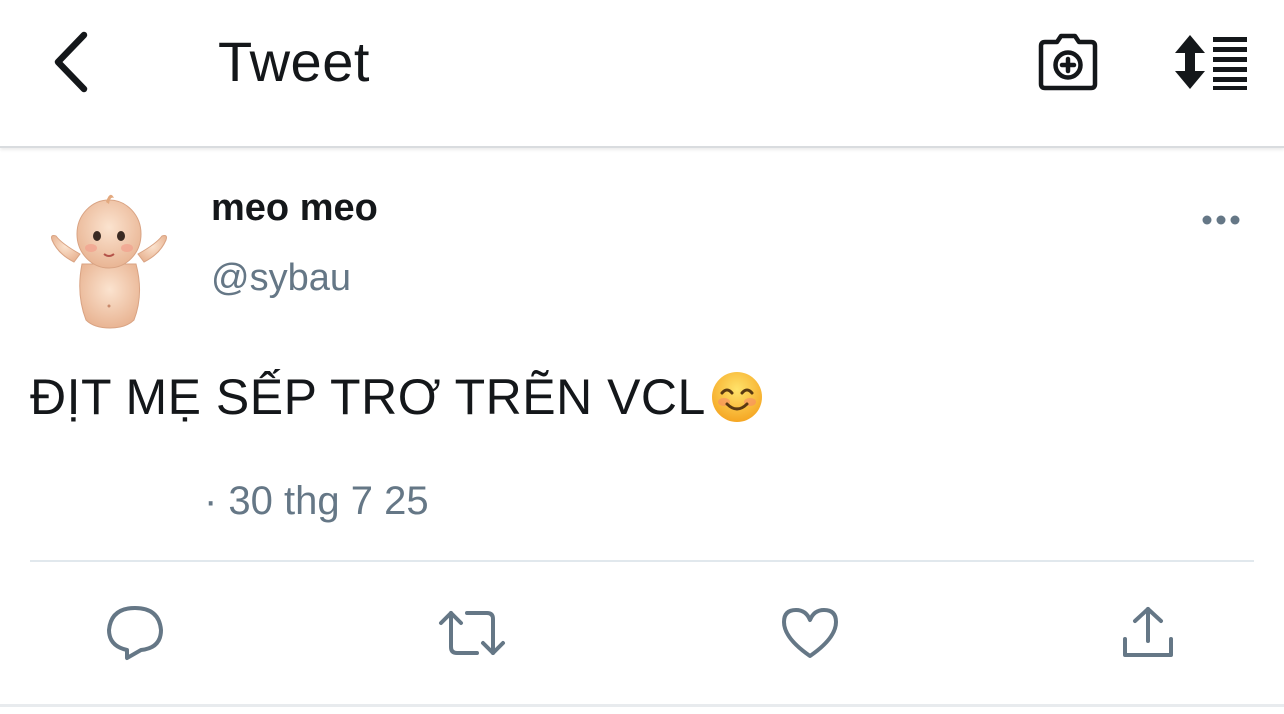  Describe the element at coordinates (109, 261) in the screenshot. I see `kewpie-doll-avatar-image` at that location.